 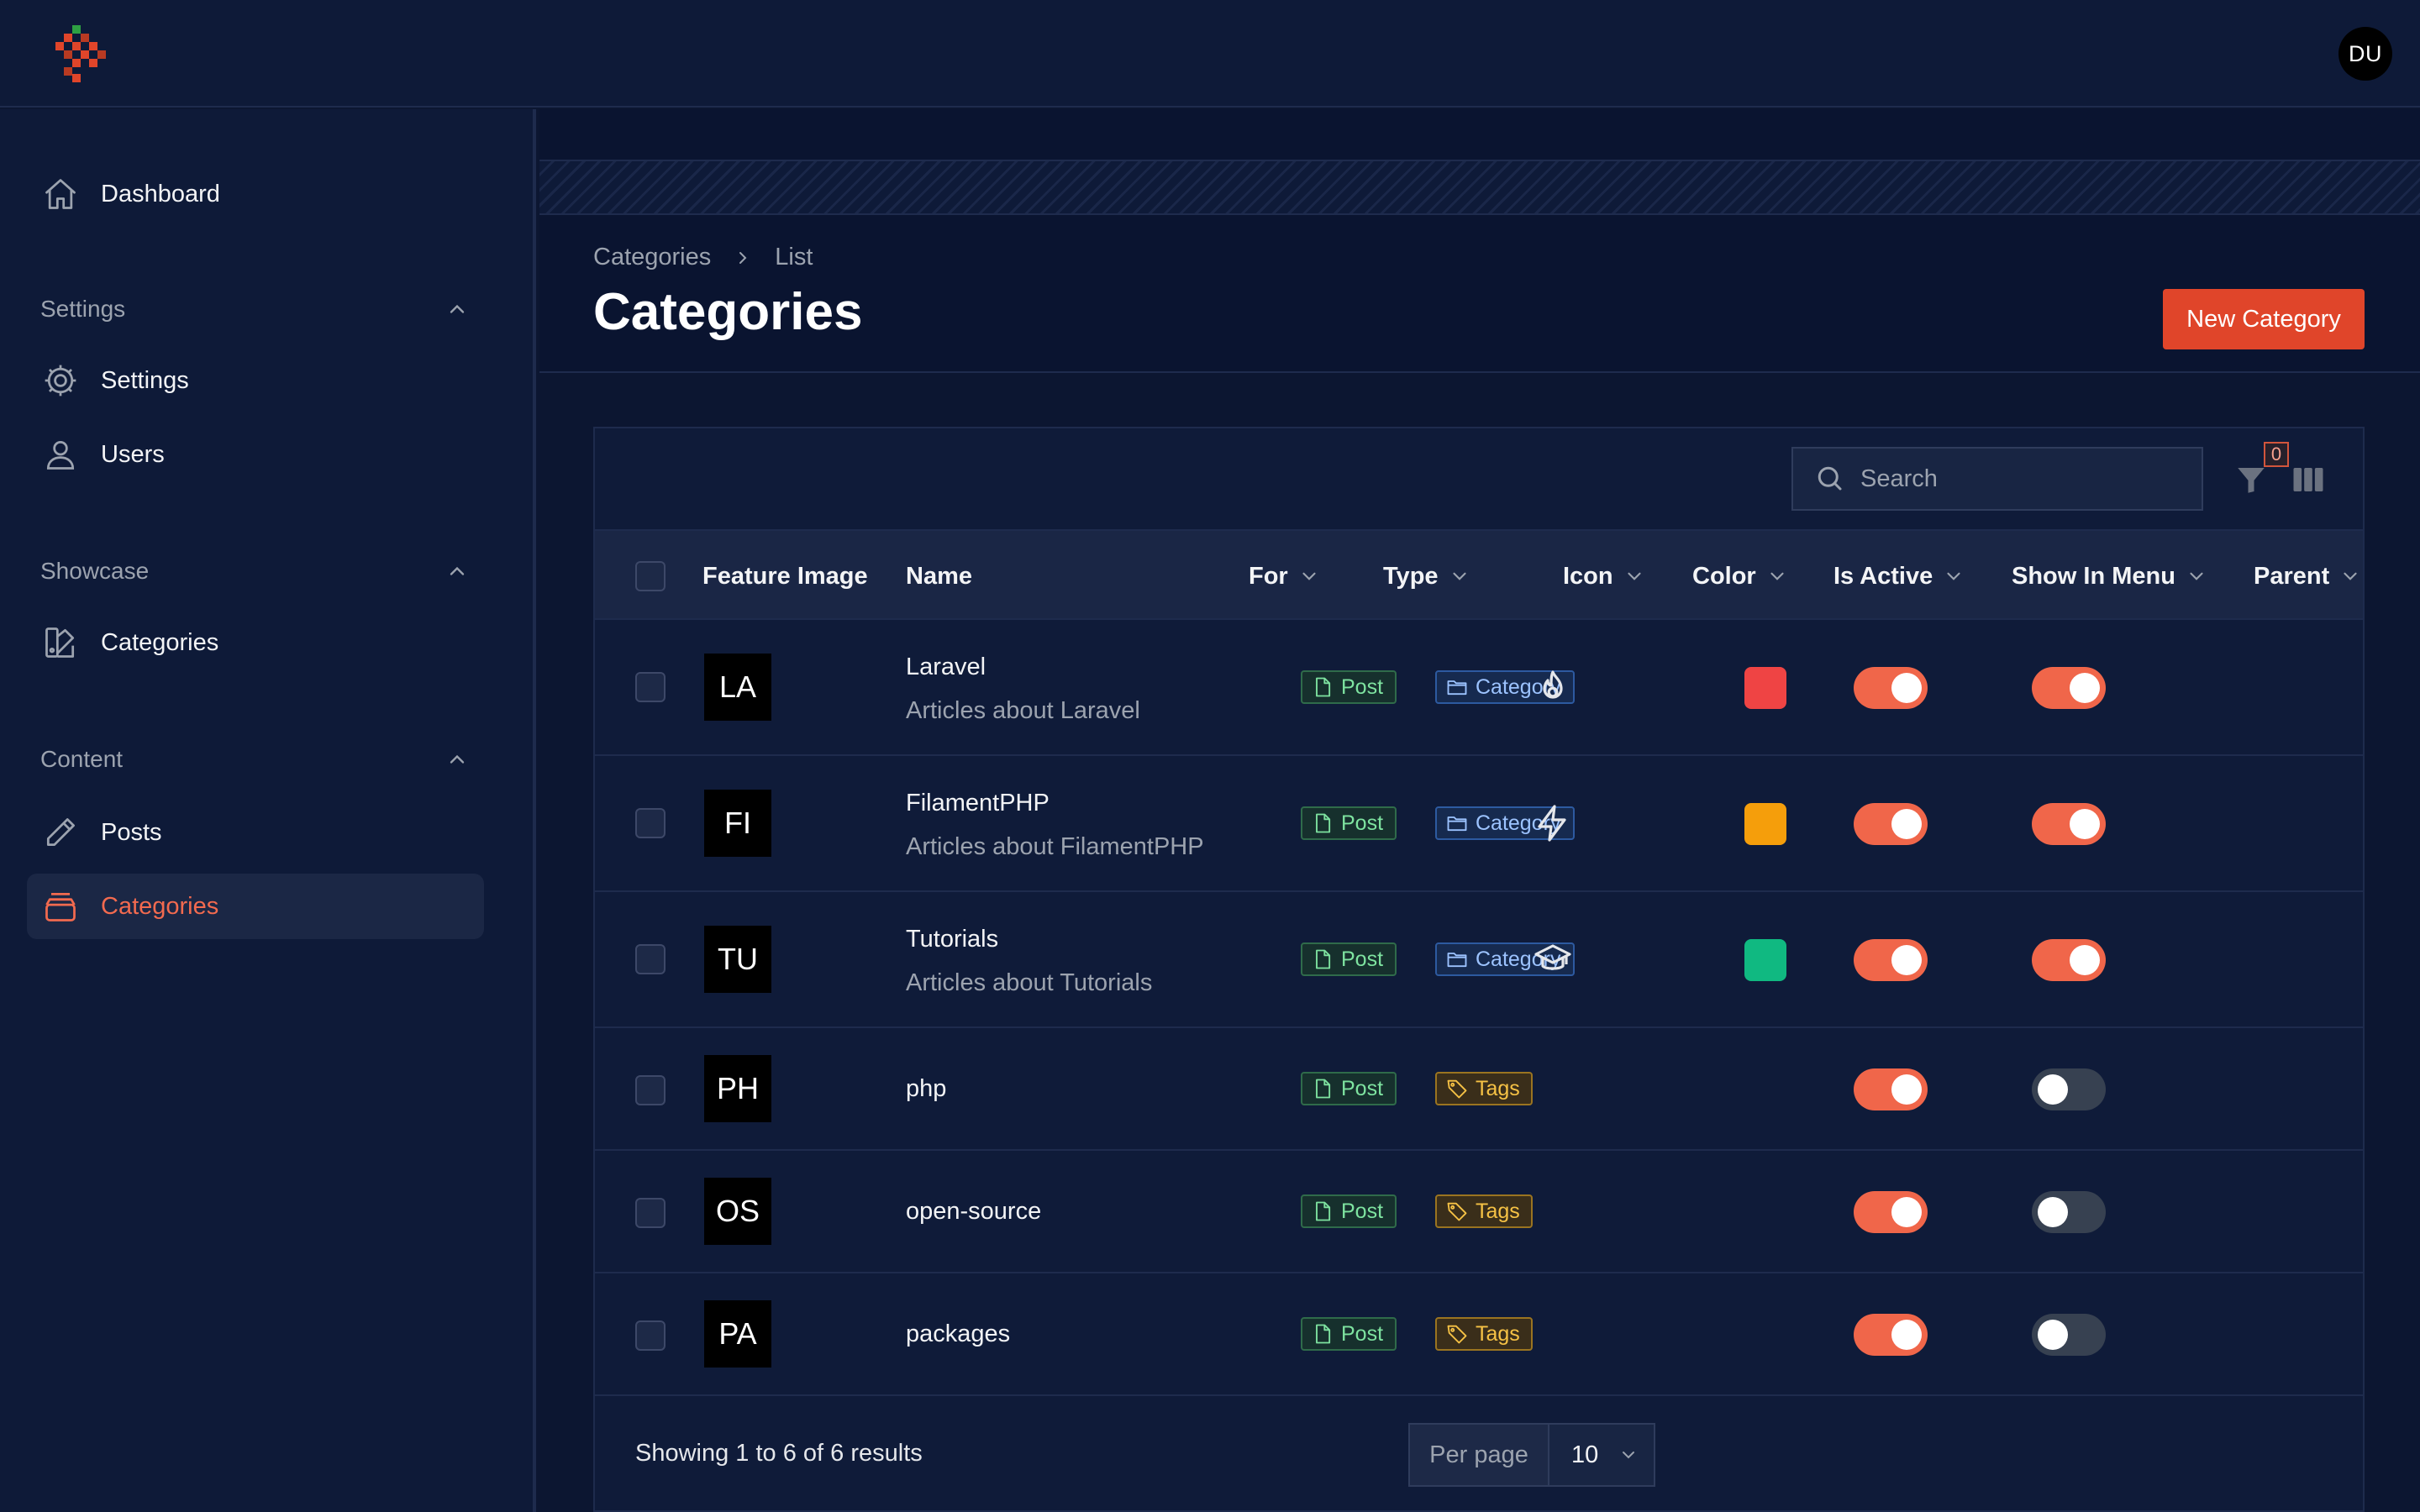 I want to click on breadcrumb-link: Categories, so click(x=652, y=257).